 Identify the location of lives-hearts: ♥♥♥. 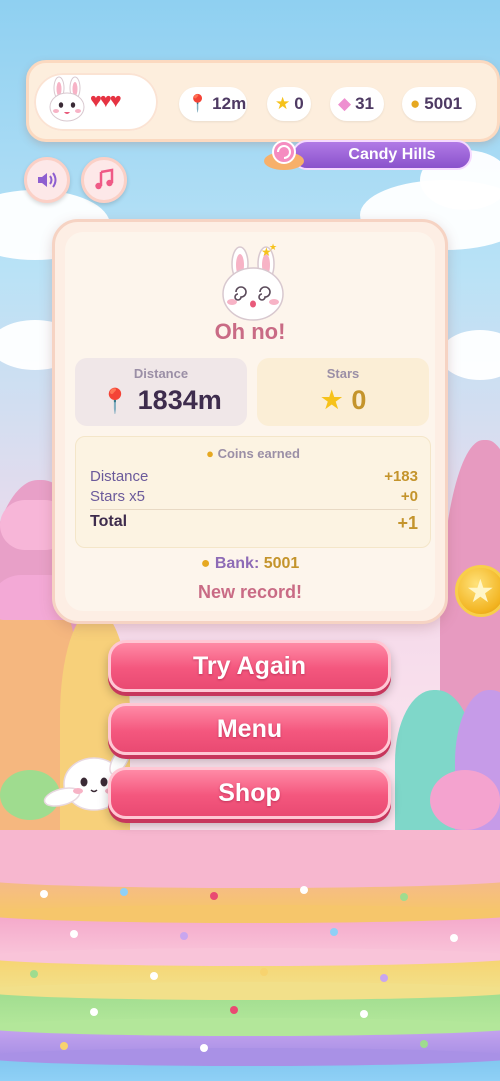
(106, 101).